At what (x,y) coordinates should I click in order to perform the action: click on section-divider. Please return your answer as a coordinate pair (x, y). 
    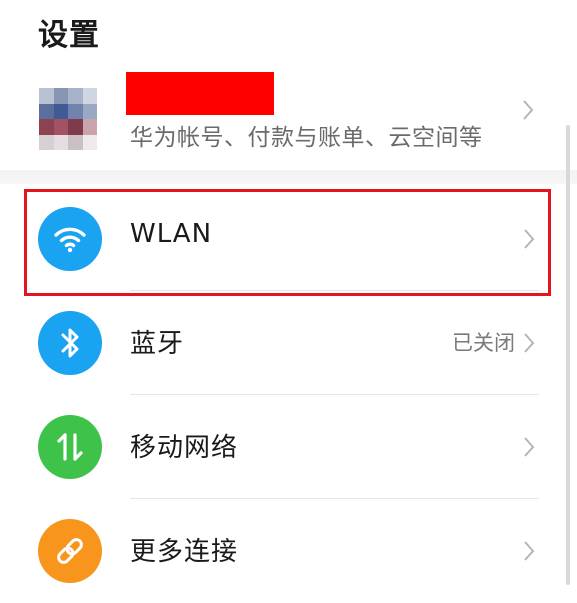
    Looking at the image, I should click on (288, 177).